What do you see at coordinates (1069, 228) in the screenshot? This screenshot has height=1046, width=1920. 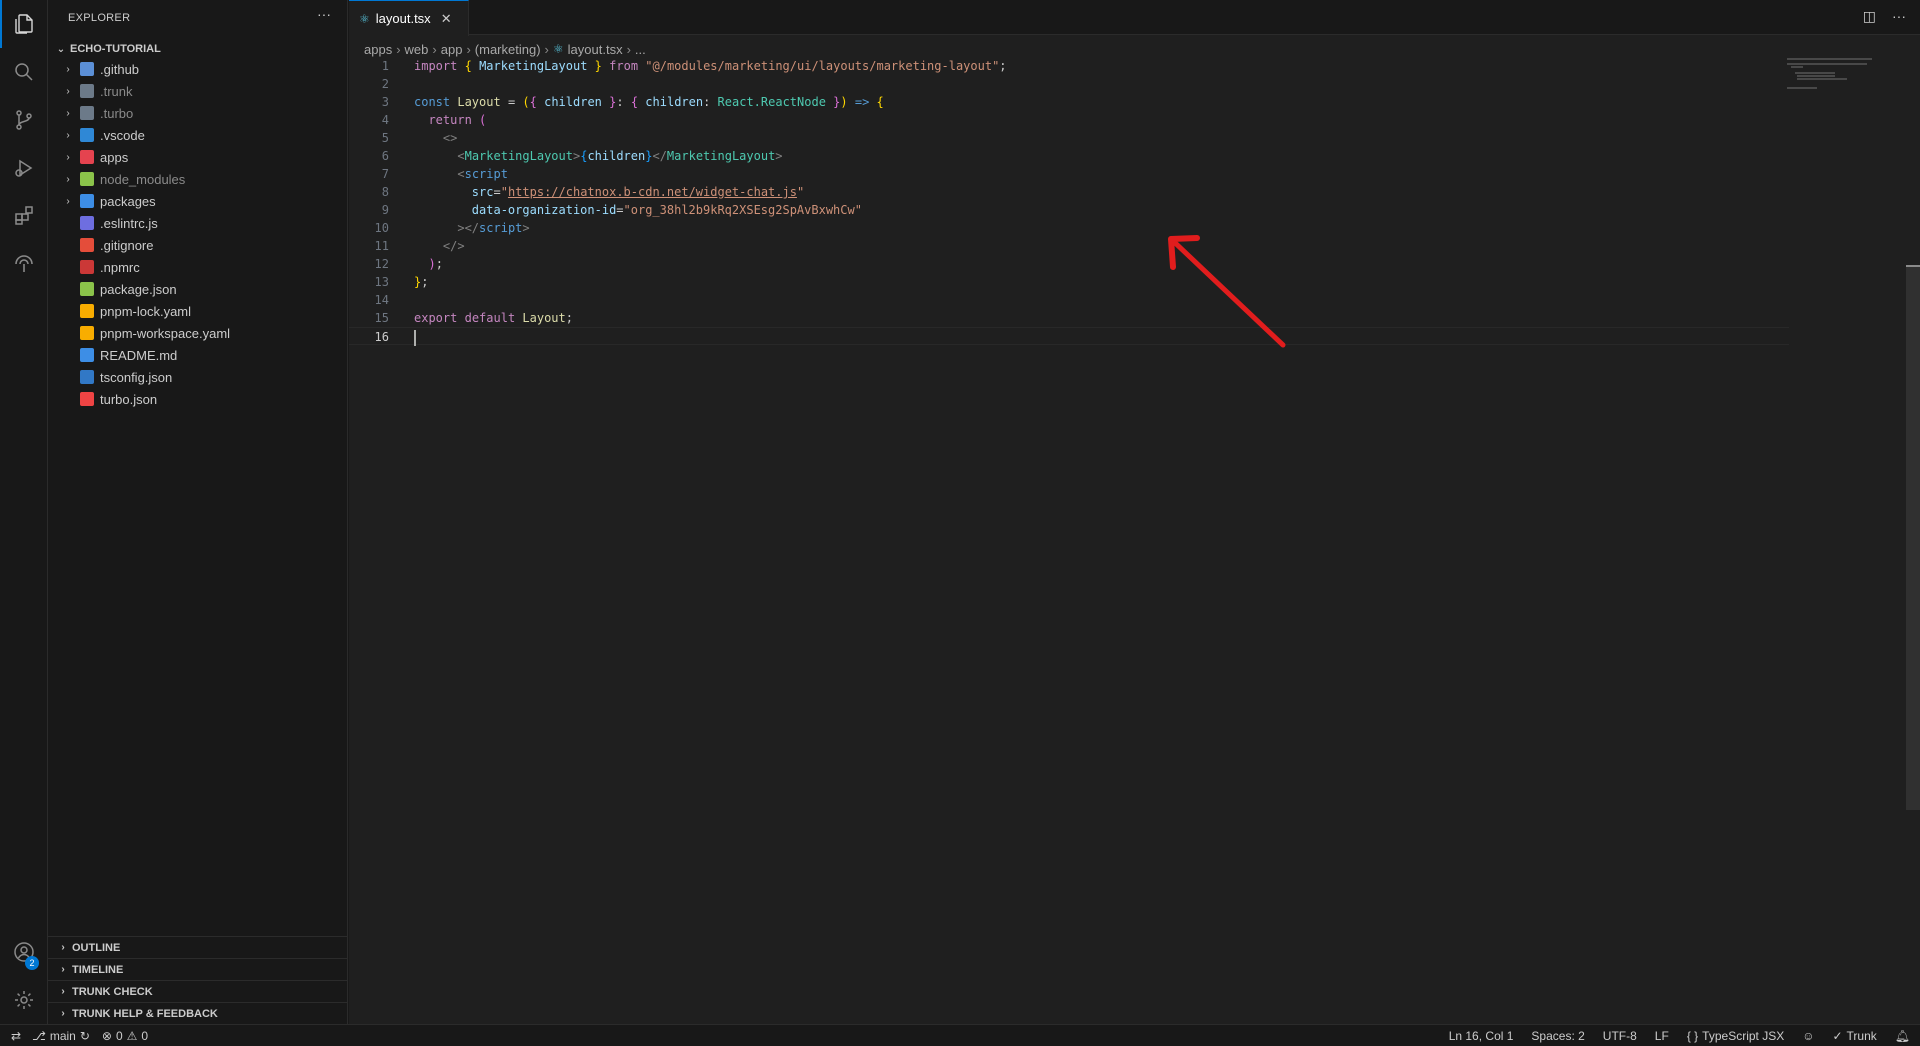 I see `code-line-10: 10 ></script>` at bounding box center [1069, 228].